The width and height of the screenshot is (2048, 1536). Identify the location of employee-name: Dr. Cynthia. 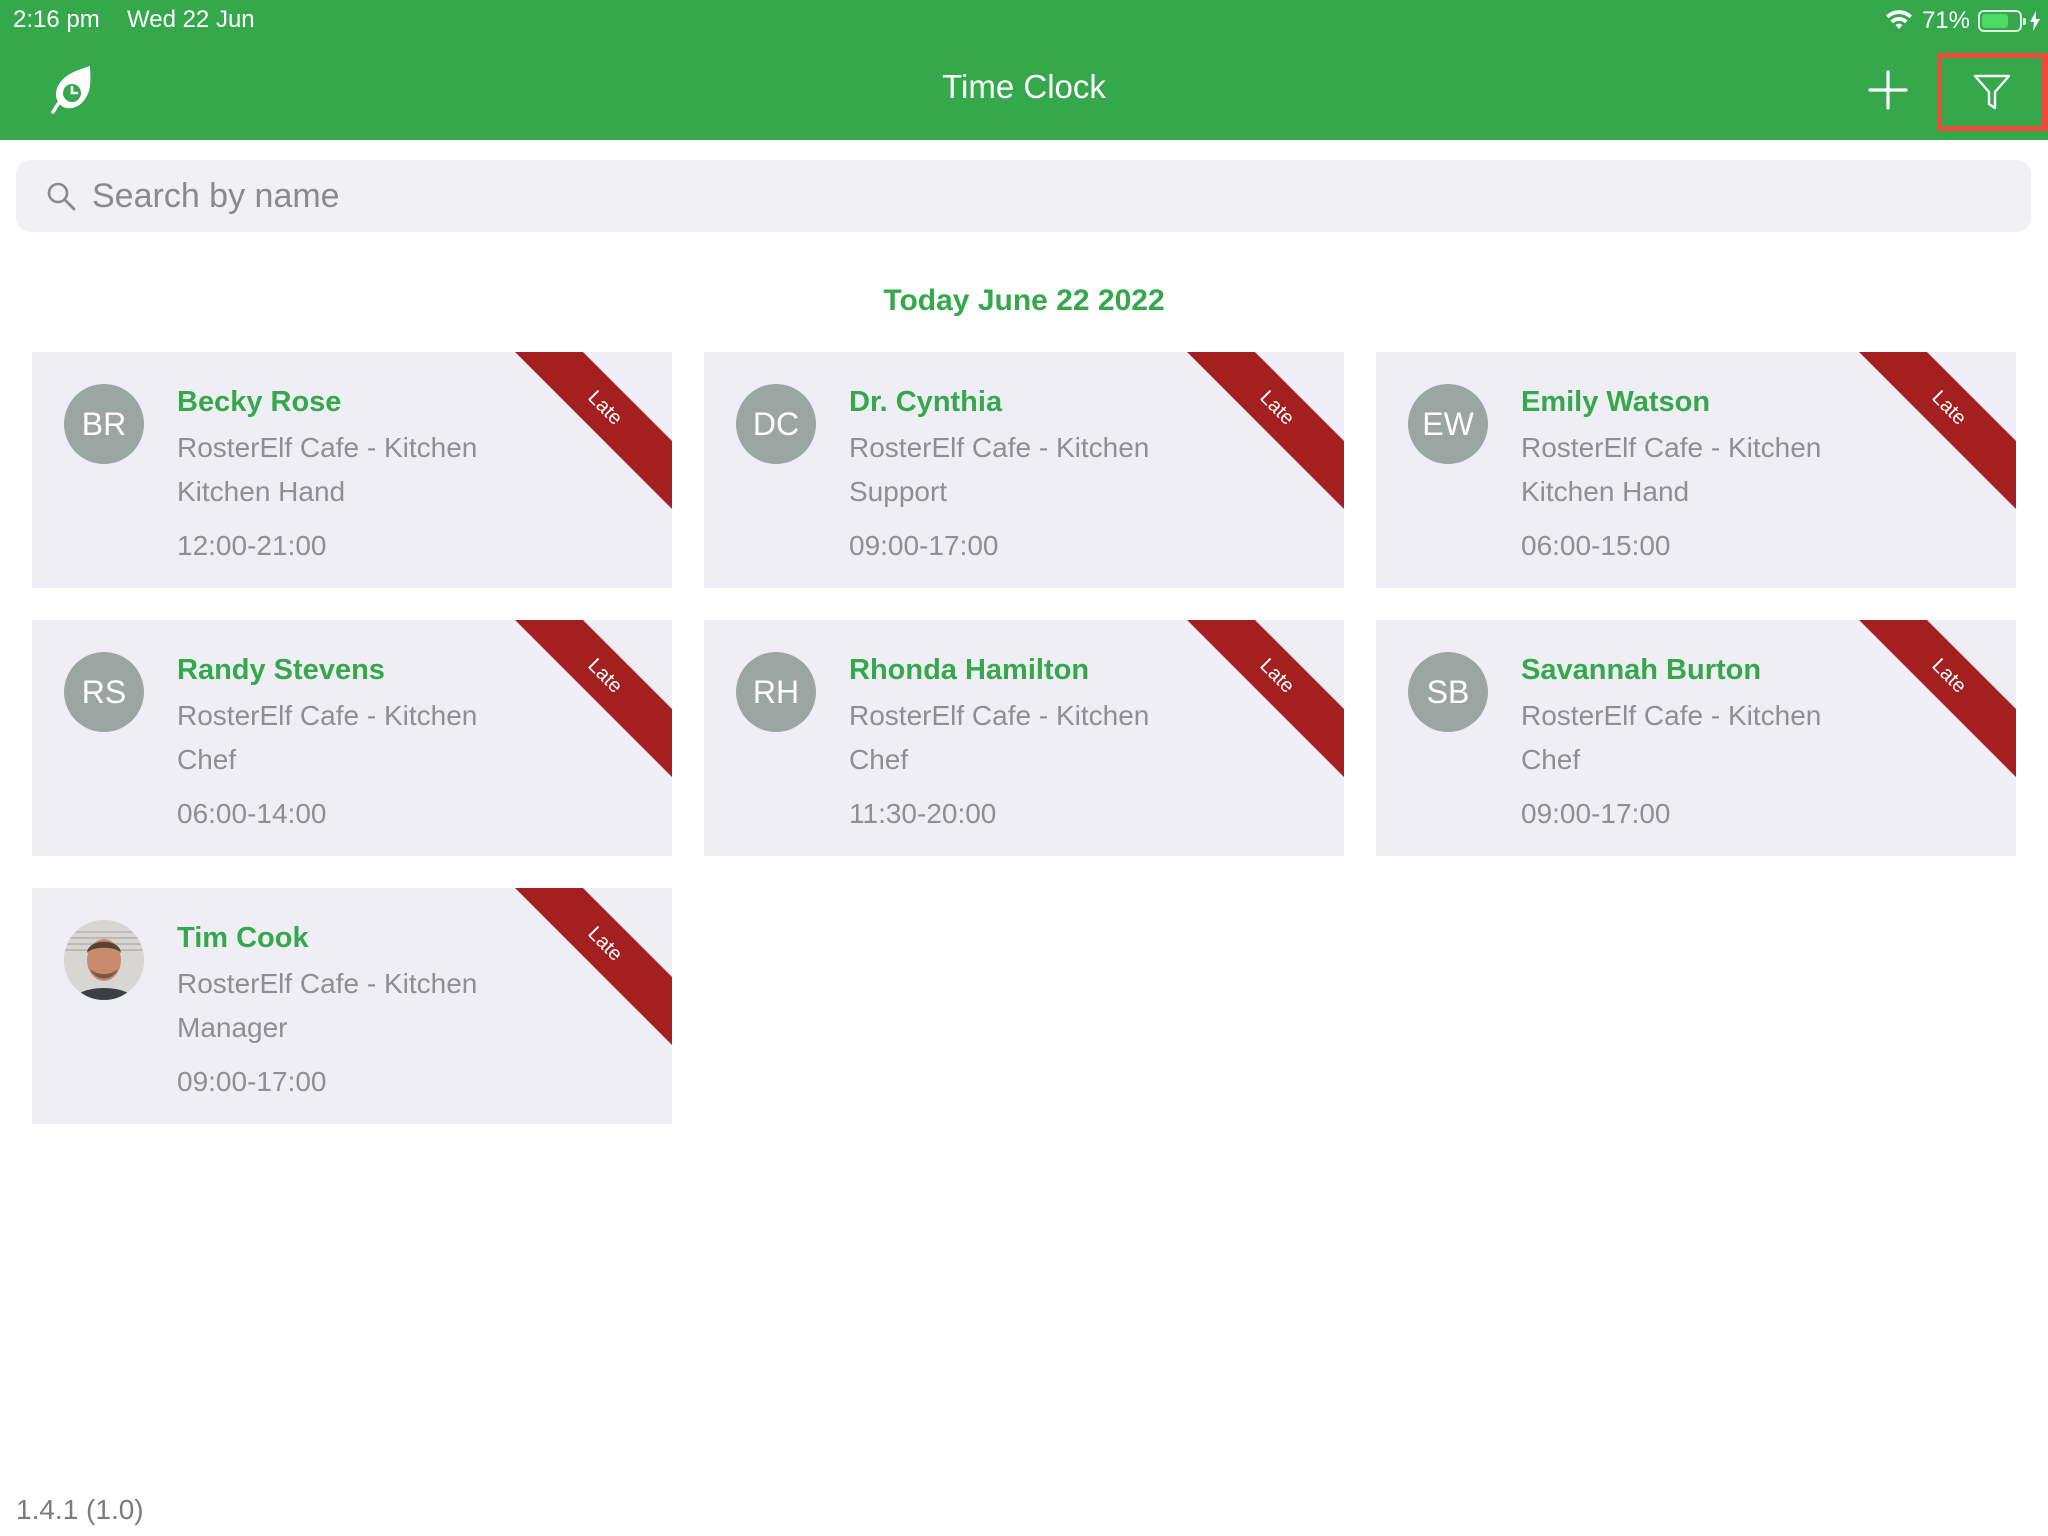
(926, 402).